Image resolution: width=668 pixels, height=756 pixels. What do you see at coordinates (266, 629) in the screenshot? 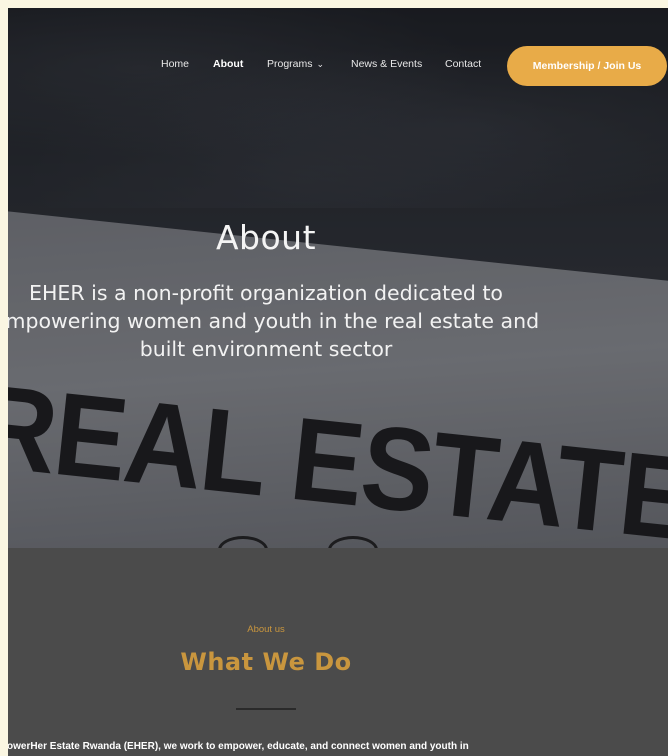
I see `about-eyebrow: About us` at bounding box center [266, 629].